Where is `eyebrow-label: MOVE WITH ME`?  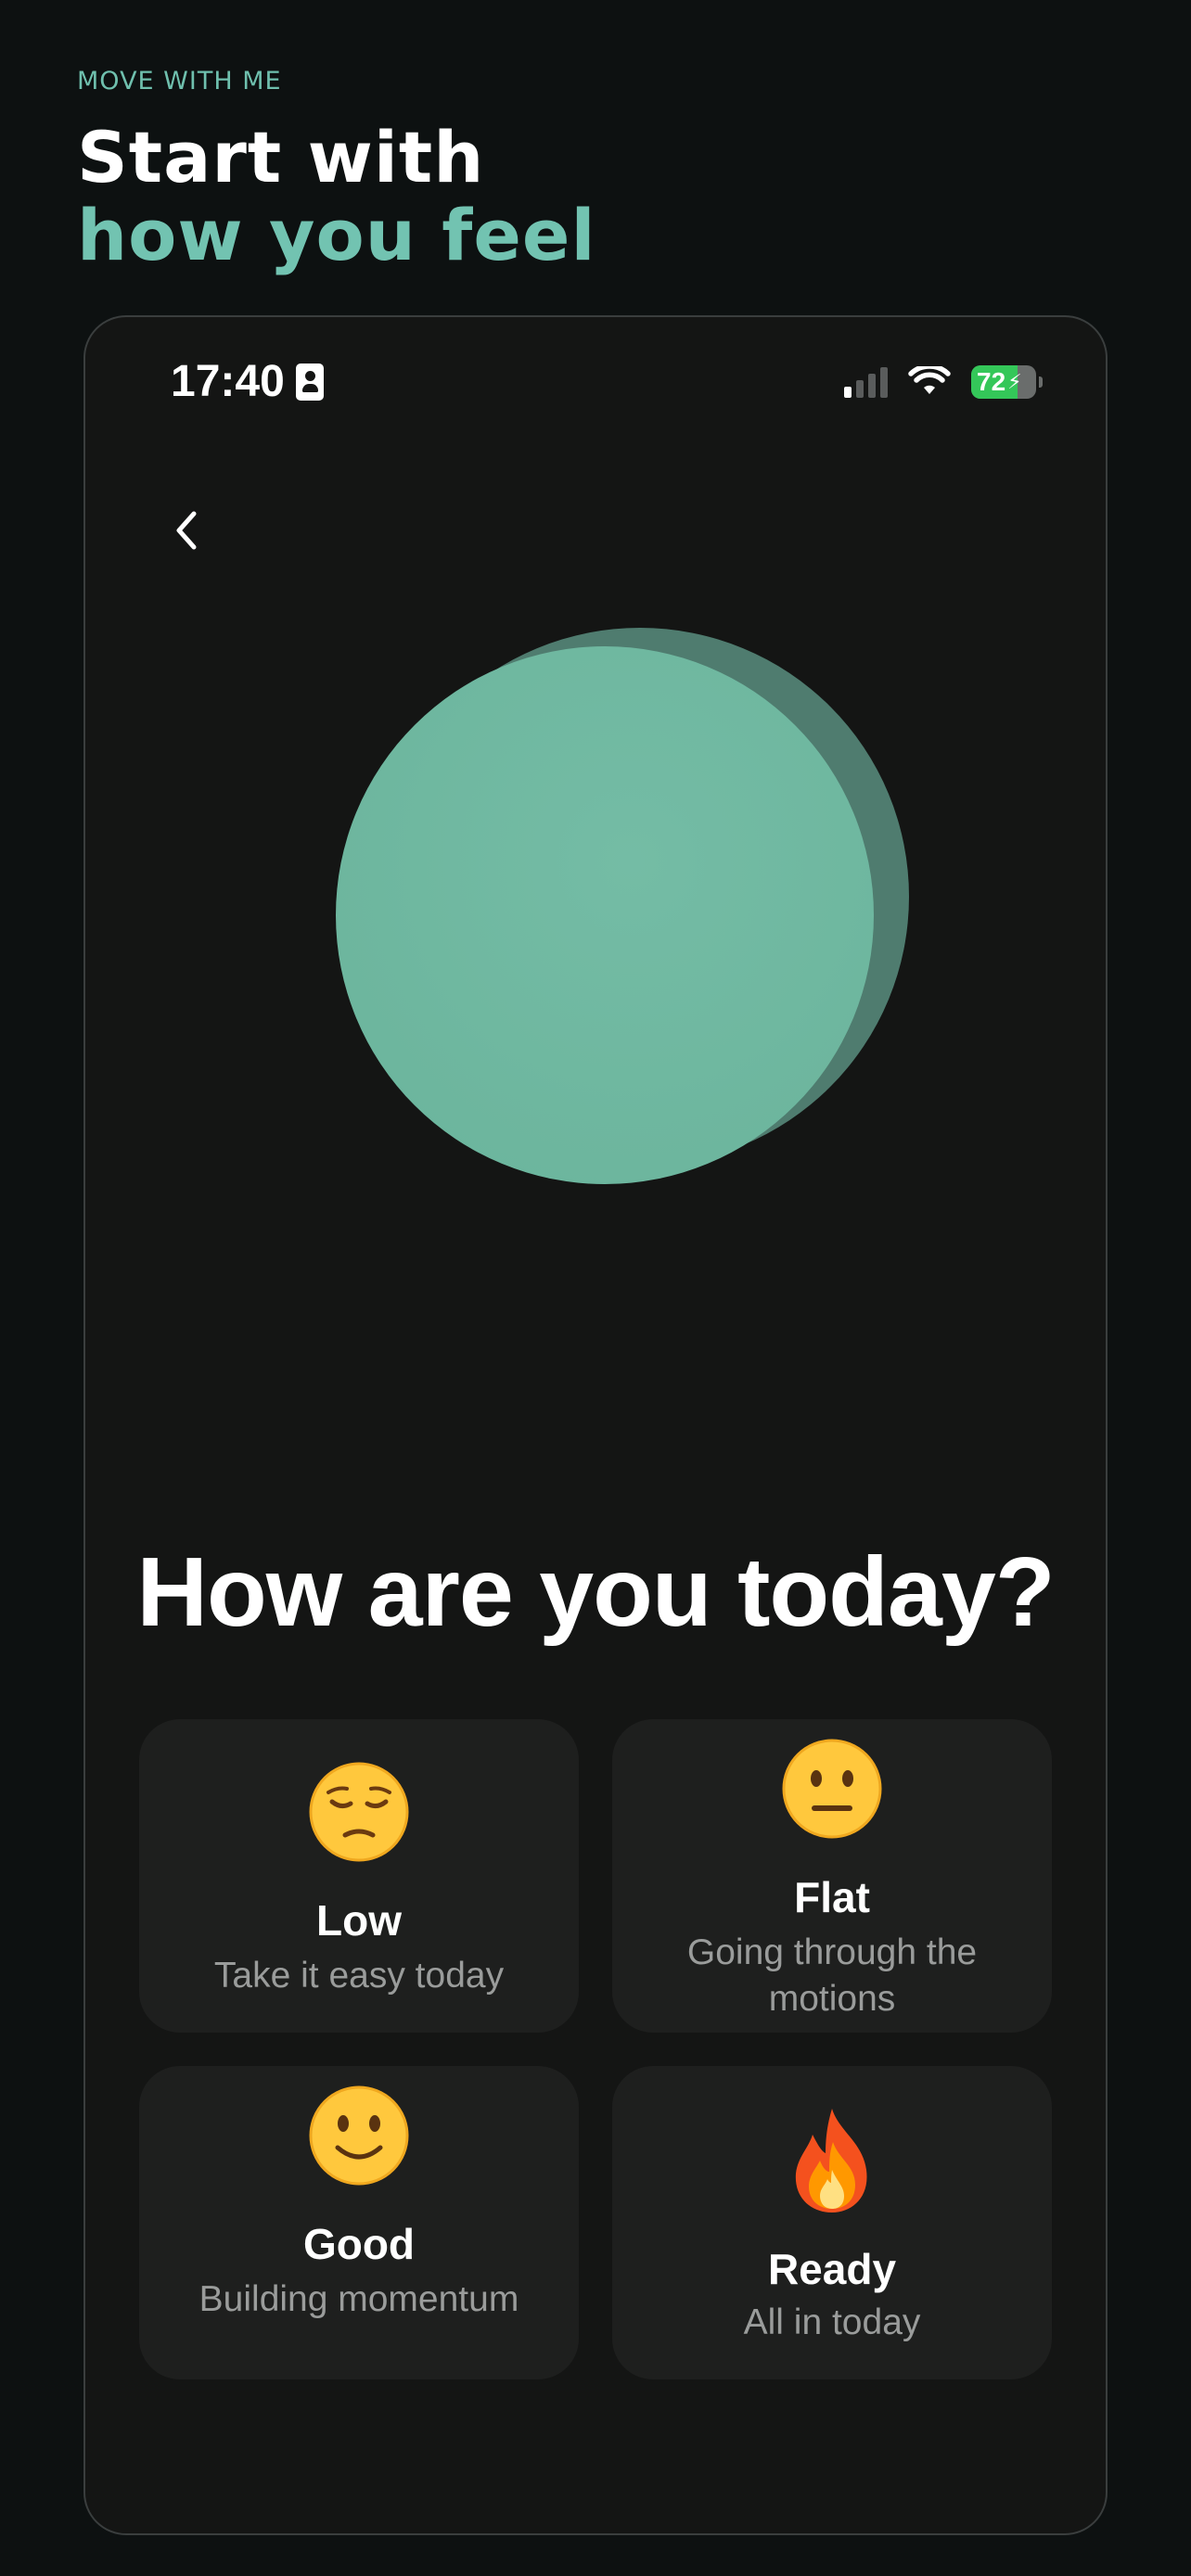 eyebrow-label: MOVE WITH ME is located at coordinates (179, 81).